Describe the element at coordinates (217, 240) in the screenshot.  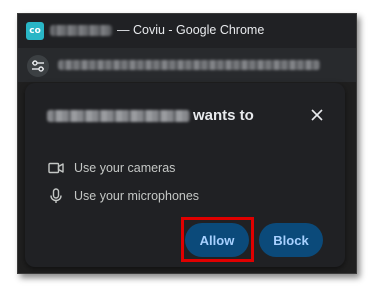
I see `allow-button: Allow` at that location.